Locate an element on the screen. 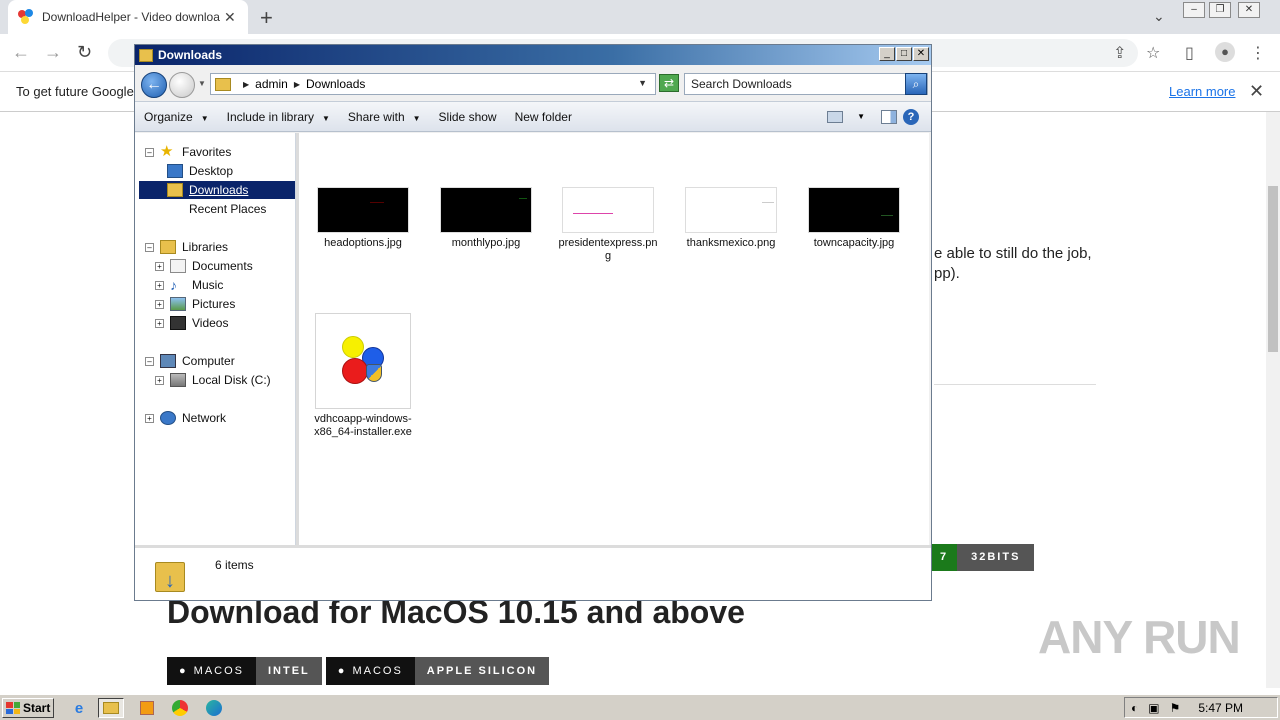 The height and width of the screenshot is (720, 1280). nav-item-local-disk: + Local Disk (C:) is located at coordinates (213, 380).